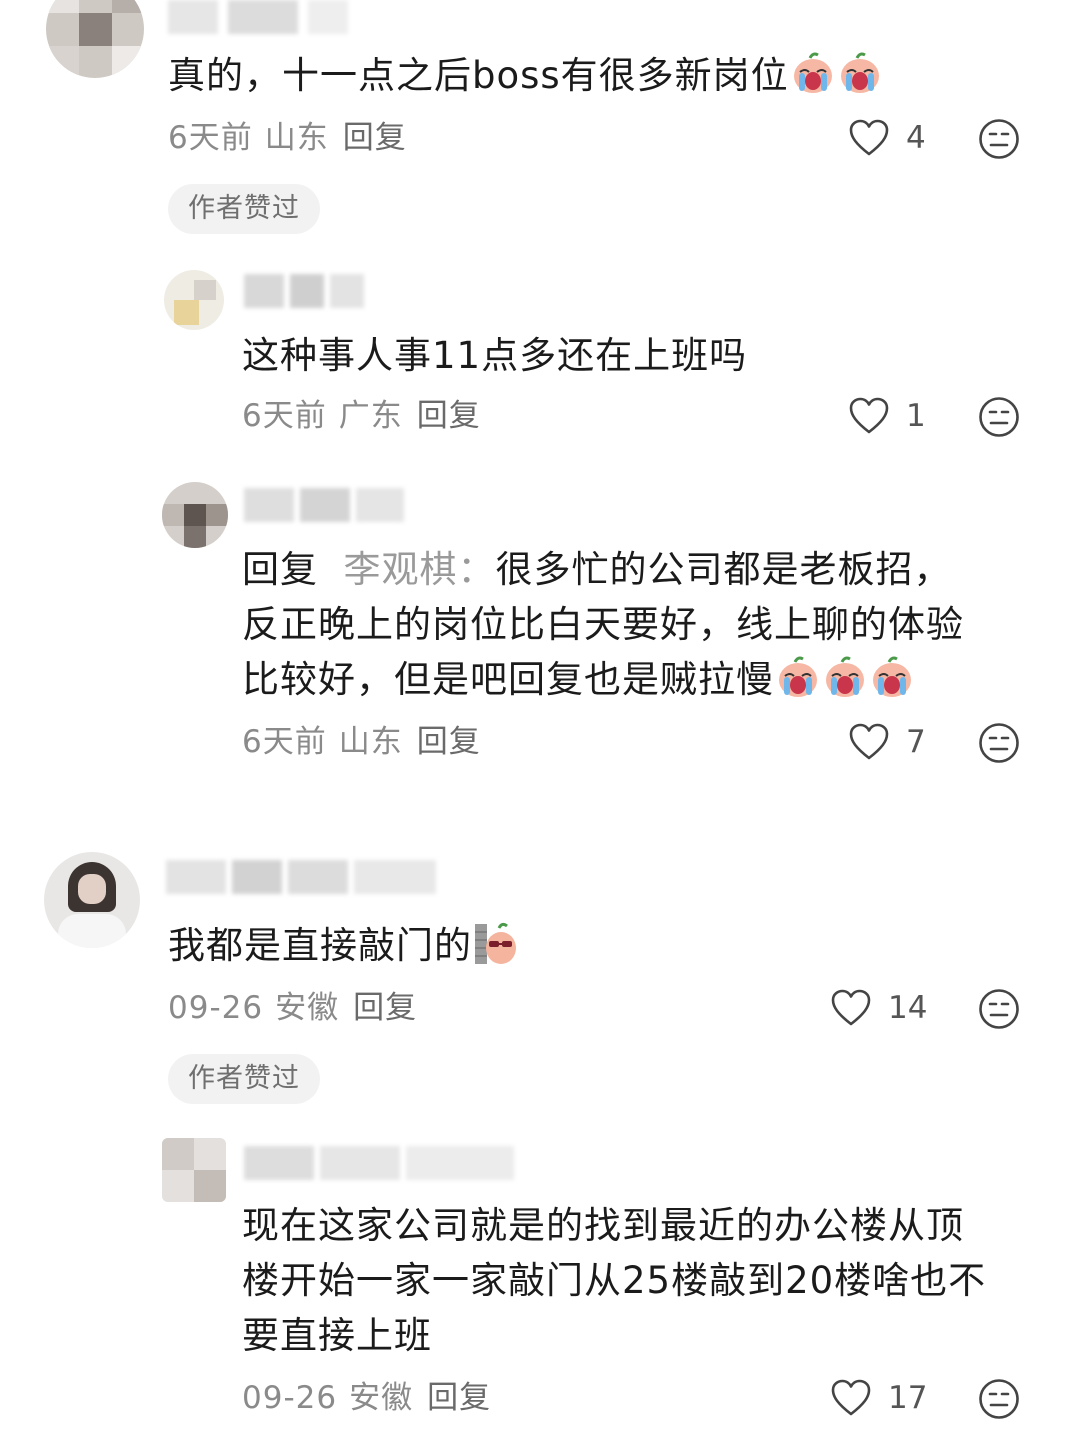 The height and width of the screenshot is (1441, 1080). I want to click on reply-meta: 09-26 安徽 回复, so click(366, 1398).